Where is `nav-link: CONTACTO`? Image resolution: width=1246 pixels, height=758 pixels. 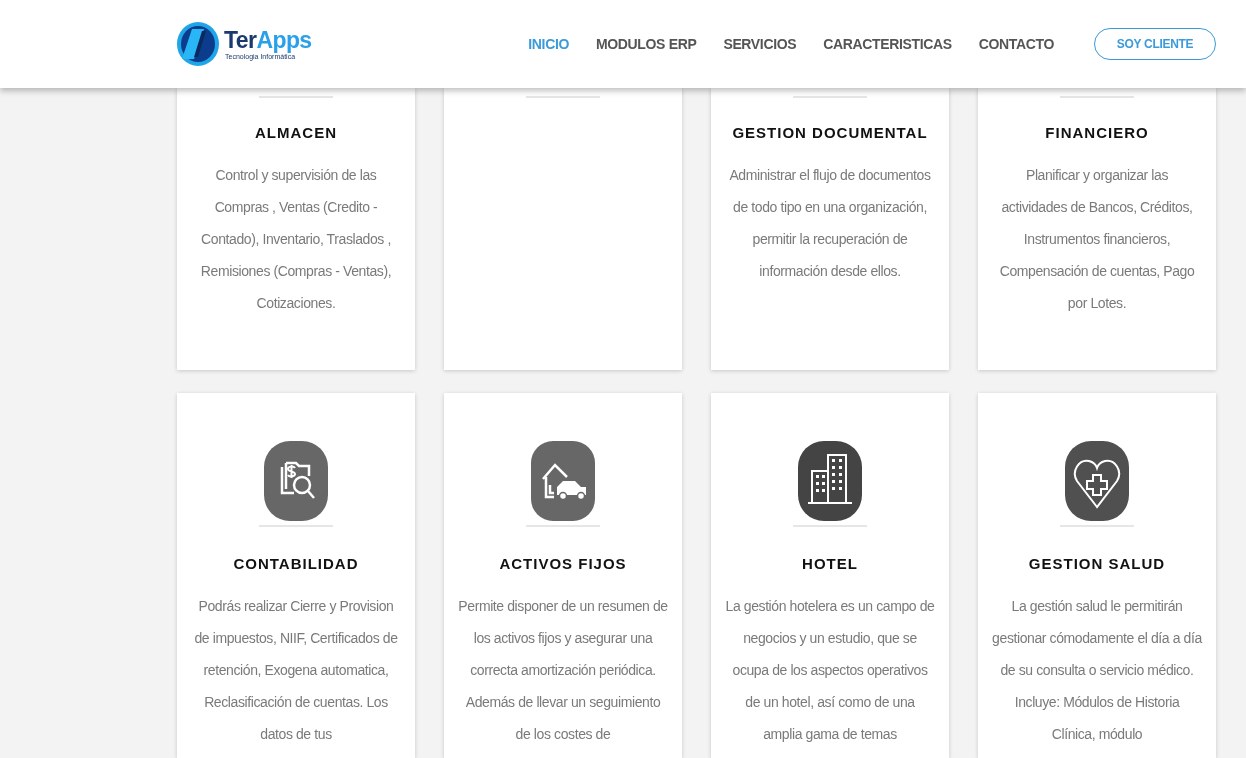
nav-link: CONTACTO is located at coordinates (1016, 44).